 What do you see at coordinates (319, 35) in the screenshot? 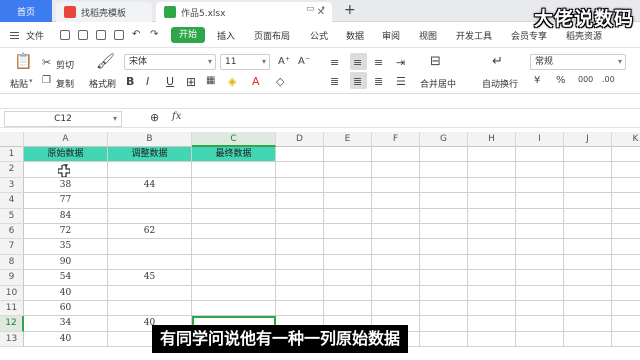
I see `menu-formula: 公式` at bounding box center [319, 35].